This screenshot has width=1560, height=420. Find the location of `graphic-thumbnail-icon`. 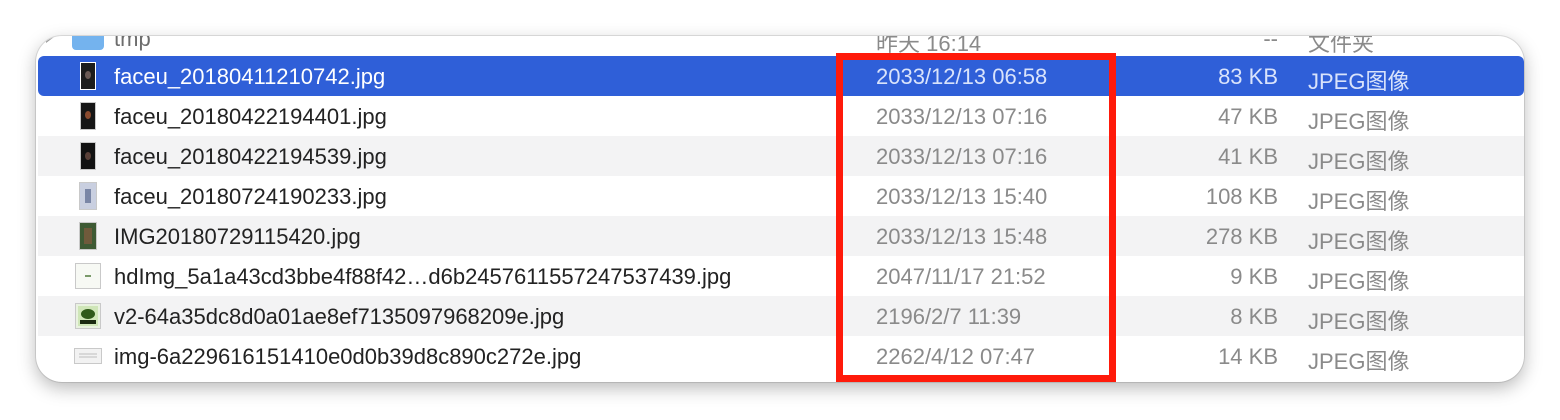

graphic-thumbnail-icon is located at coordinates (88, 316).